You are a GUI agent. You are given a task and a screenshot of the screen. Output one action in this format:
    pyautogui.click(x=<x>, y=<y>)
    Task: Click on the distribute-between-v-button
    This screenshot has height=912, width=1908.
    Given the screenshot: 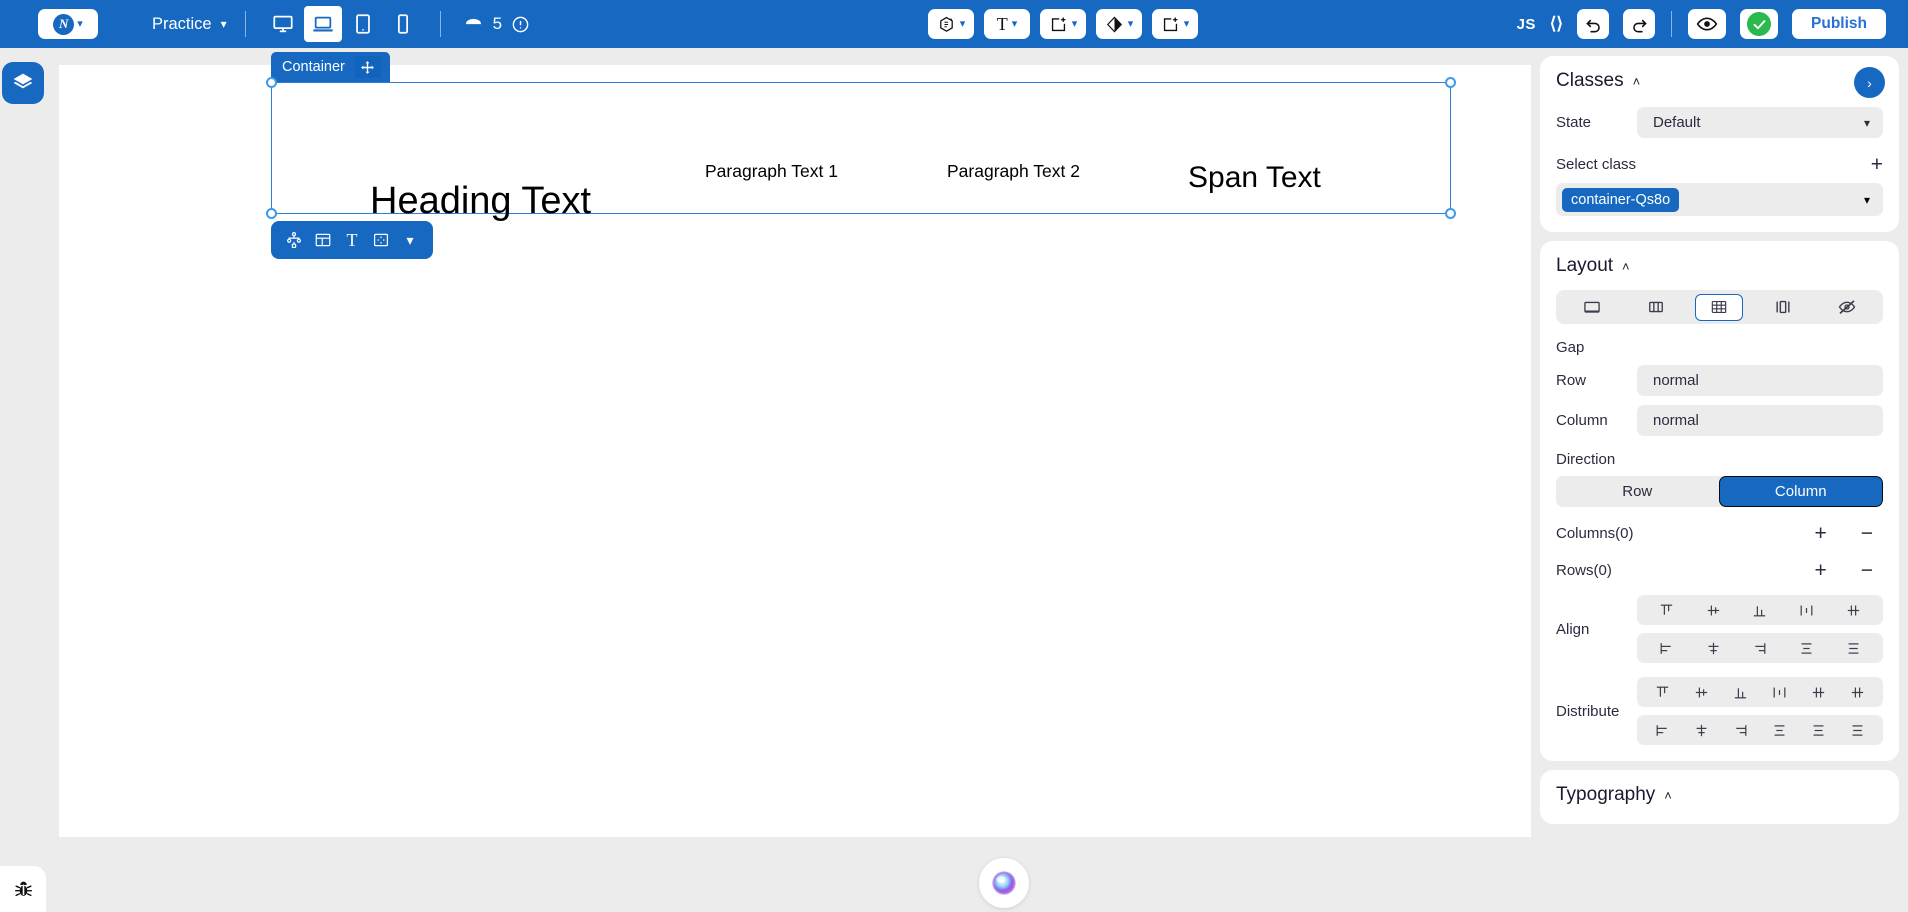 What is the action you would take?
    pyautogui.click(x=1819, y=692)
    